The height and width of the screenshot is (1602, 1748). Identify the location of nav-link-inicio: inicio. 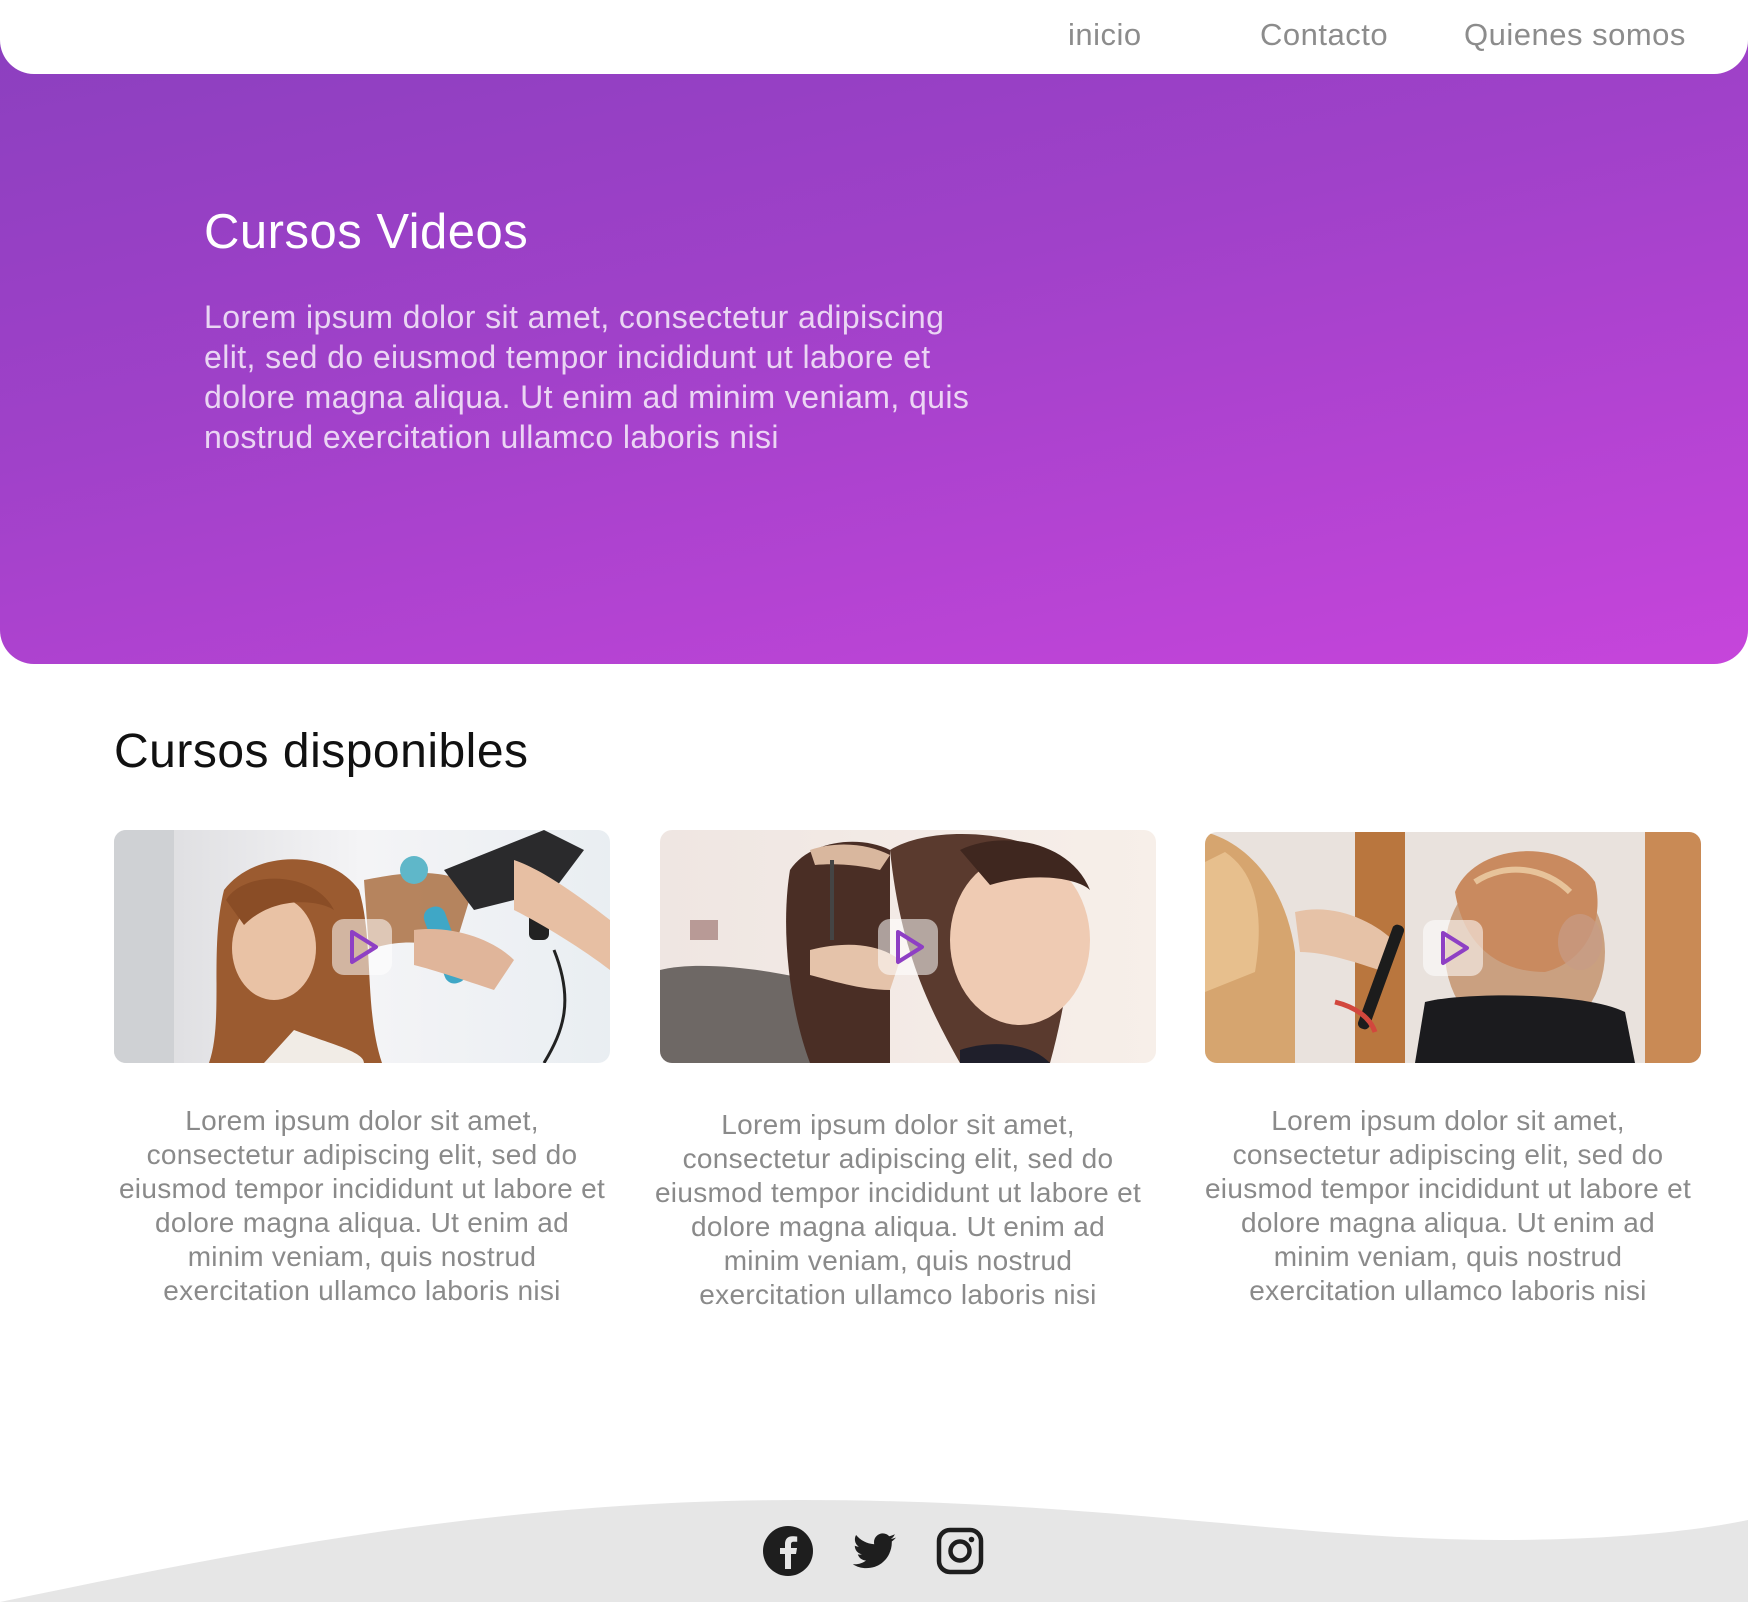
(1105, 35).